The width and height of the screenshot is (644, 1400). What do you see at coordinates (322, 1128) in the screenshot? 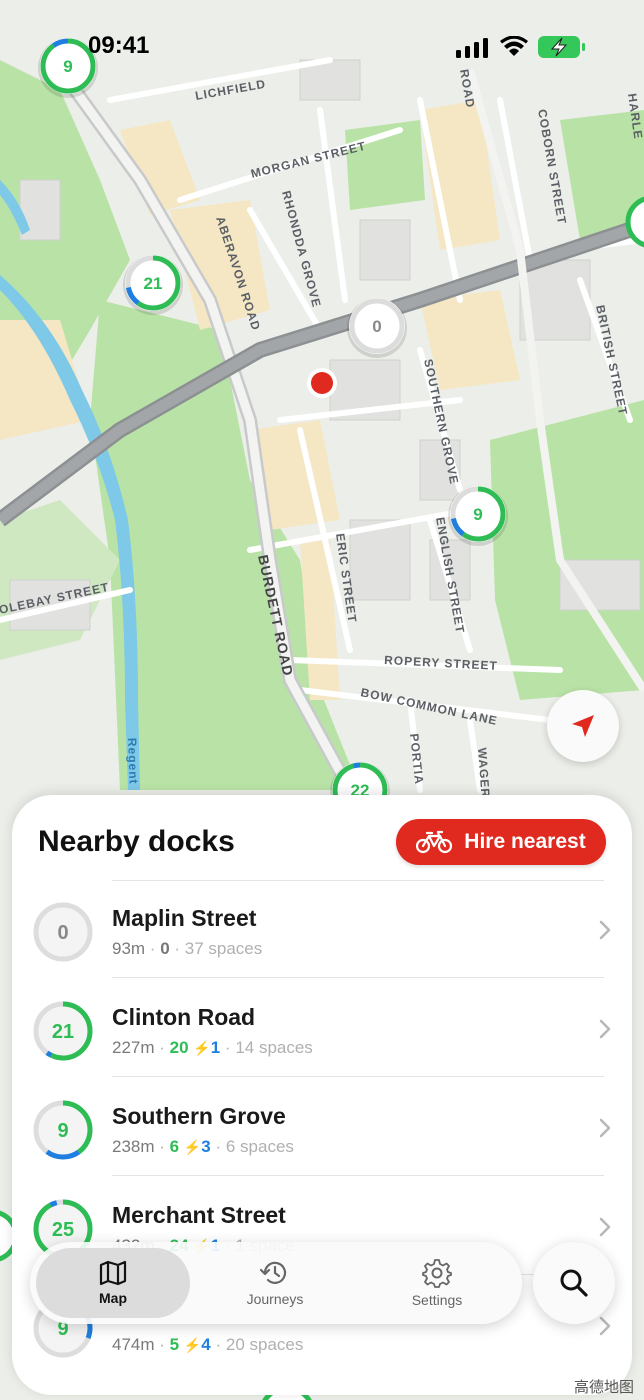
I see `dock-list-item: 9 Southern Grove 238m · 6 ⚡3 · 6 spaces` at bounding box center [322, 1128].